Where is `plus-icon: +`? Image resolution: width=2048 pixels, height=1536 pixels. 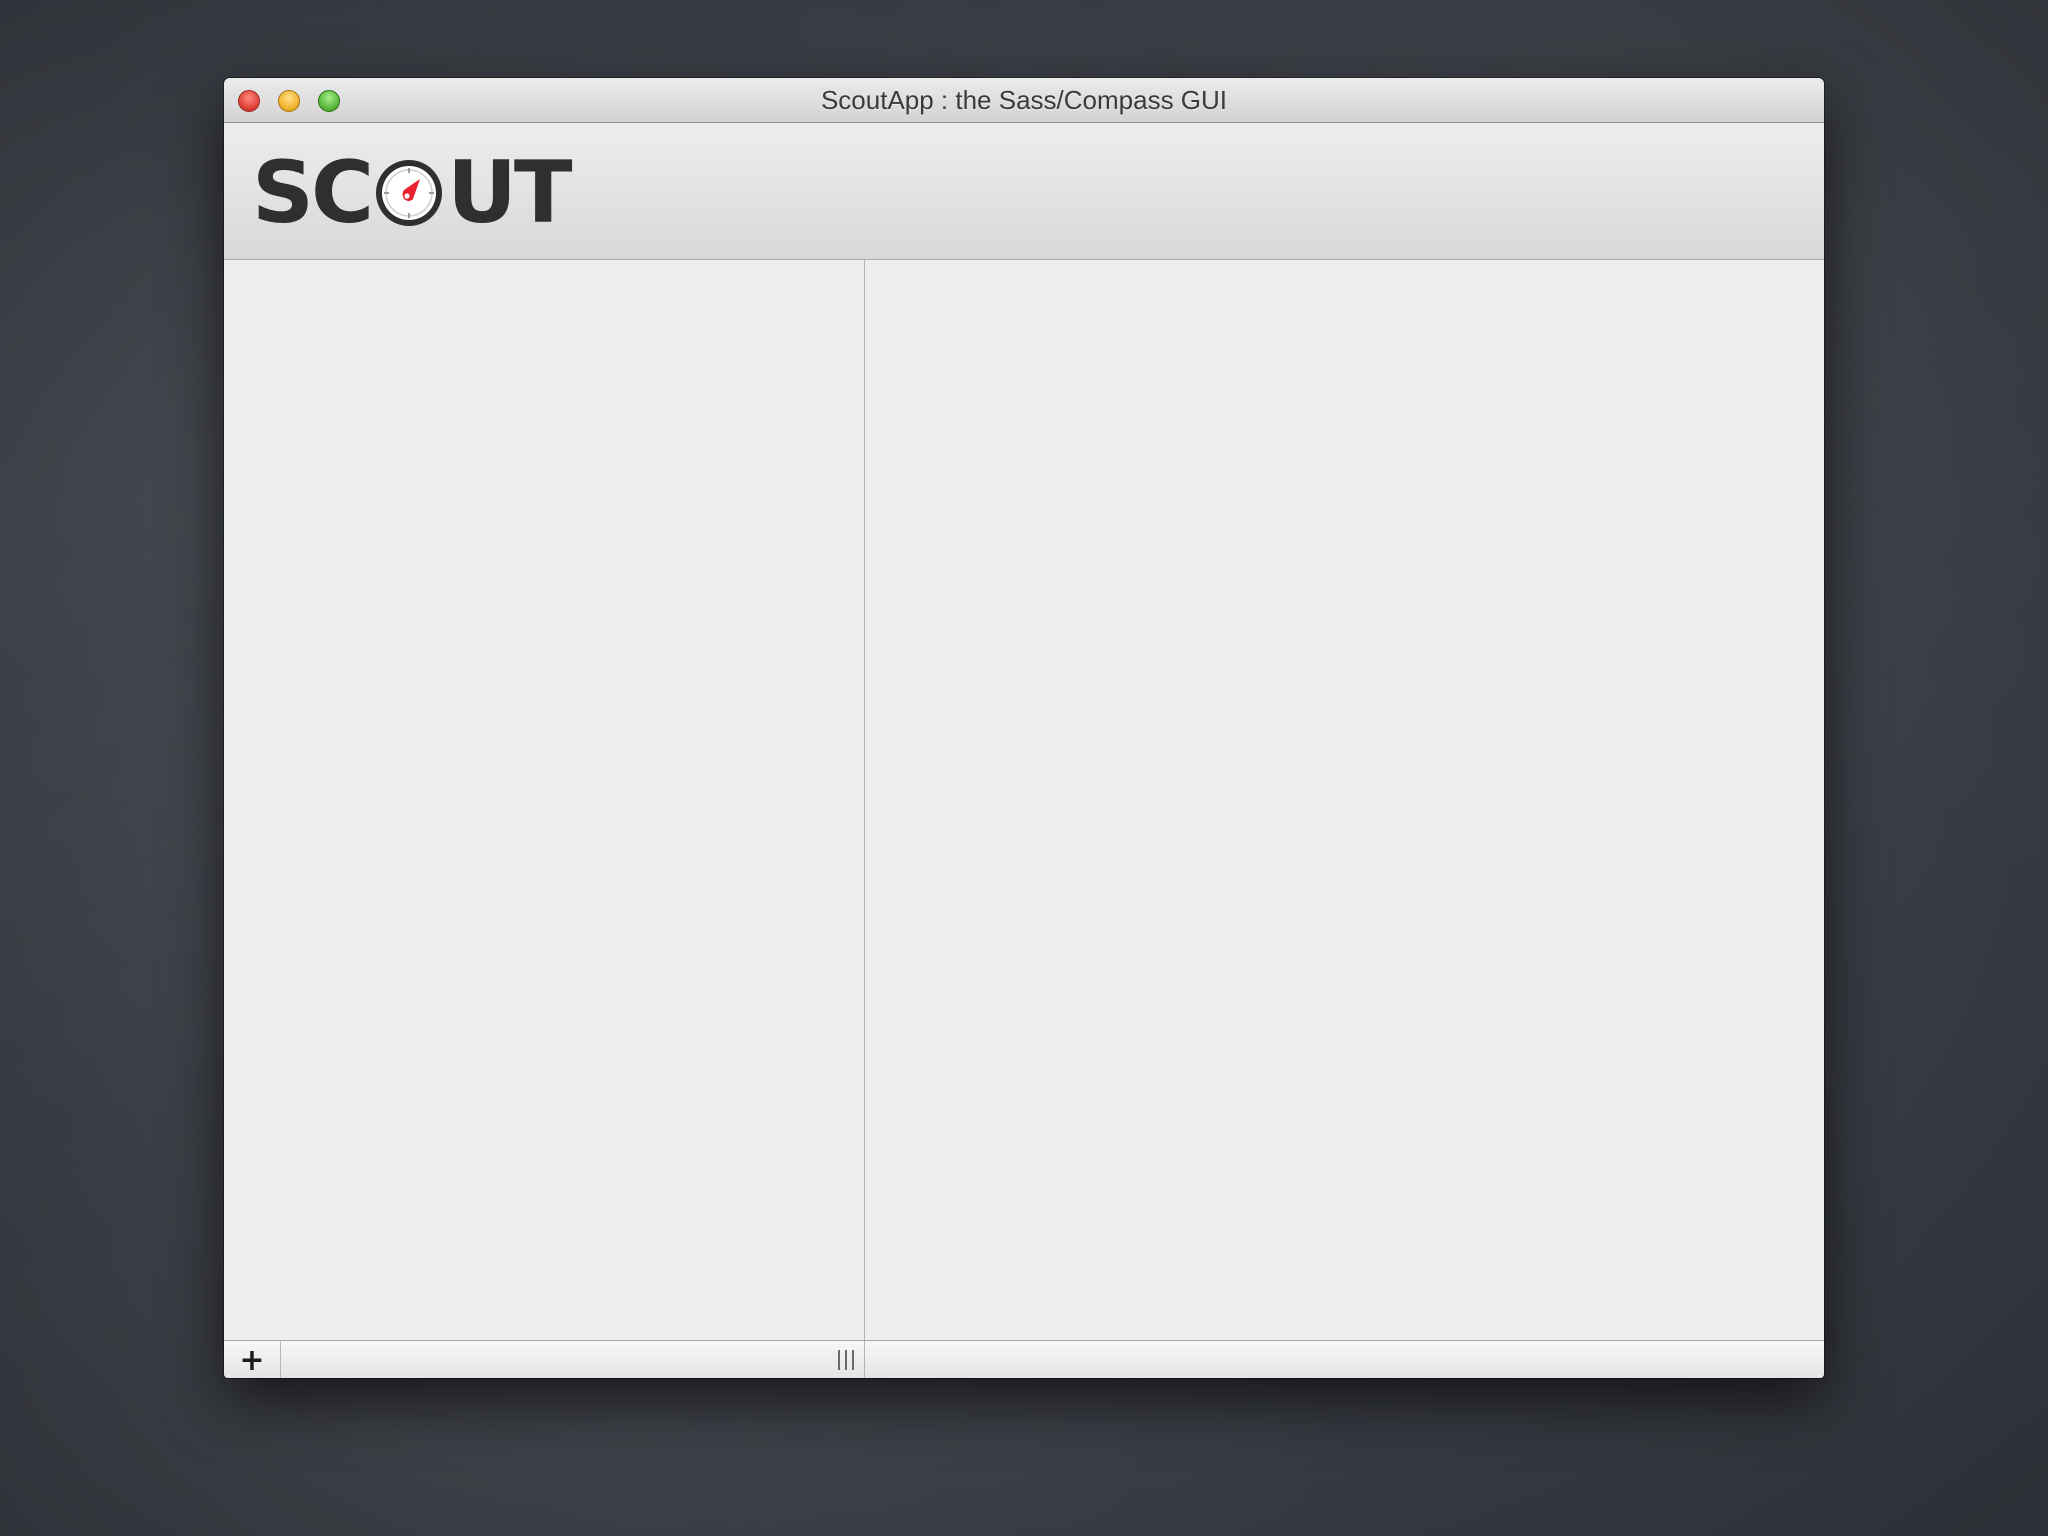 plus-icon: + is located at coordinates (252, 1360).